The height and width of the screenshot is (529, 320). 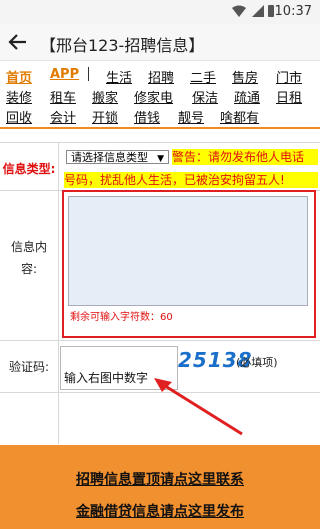 What do you see at coordinates (29, 269) in the screenshot?
I see `content-label-2: 容:` at bounding box center [29, 269].